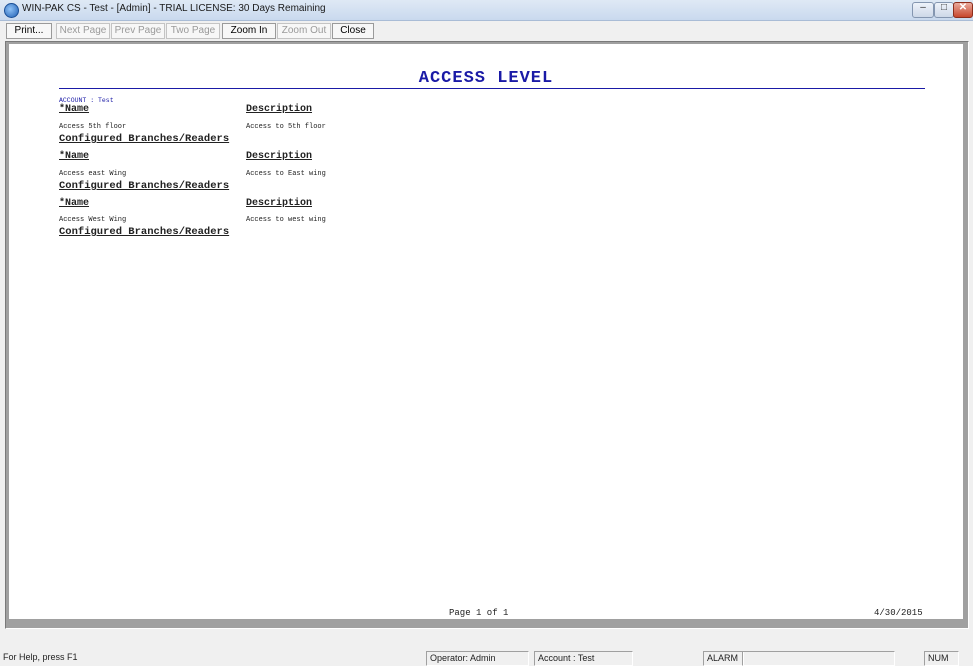  Describe the element at coordinates (286, 174) in the screenshot. I see `access-level-description: Access to East wing` at that location.